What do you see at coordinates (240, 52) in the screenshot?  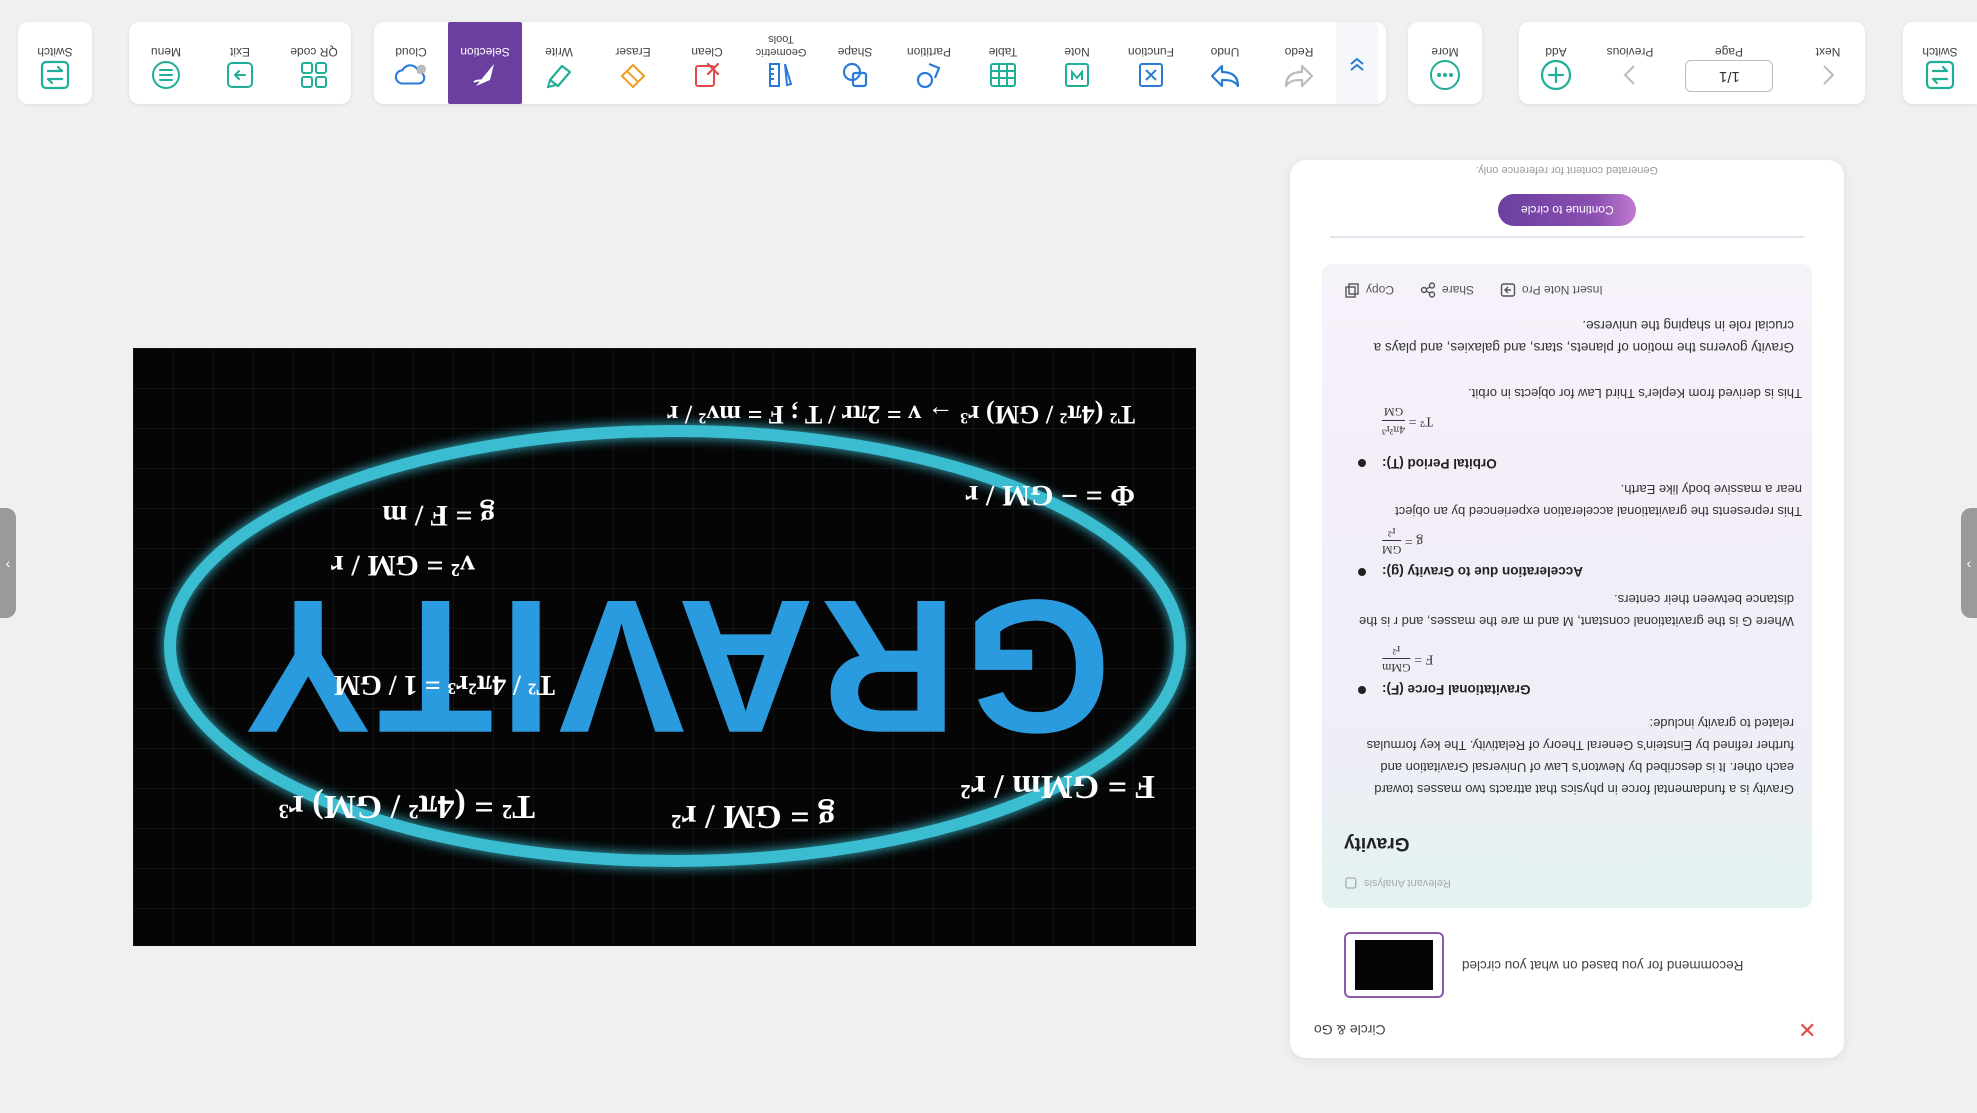 I see `exit-label: Exit` at bounding box center [240, 52].